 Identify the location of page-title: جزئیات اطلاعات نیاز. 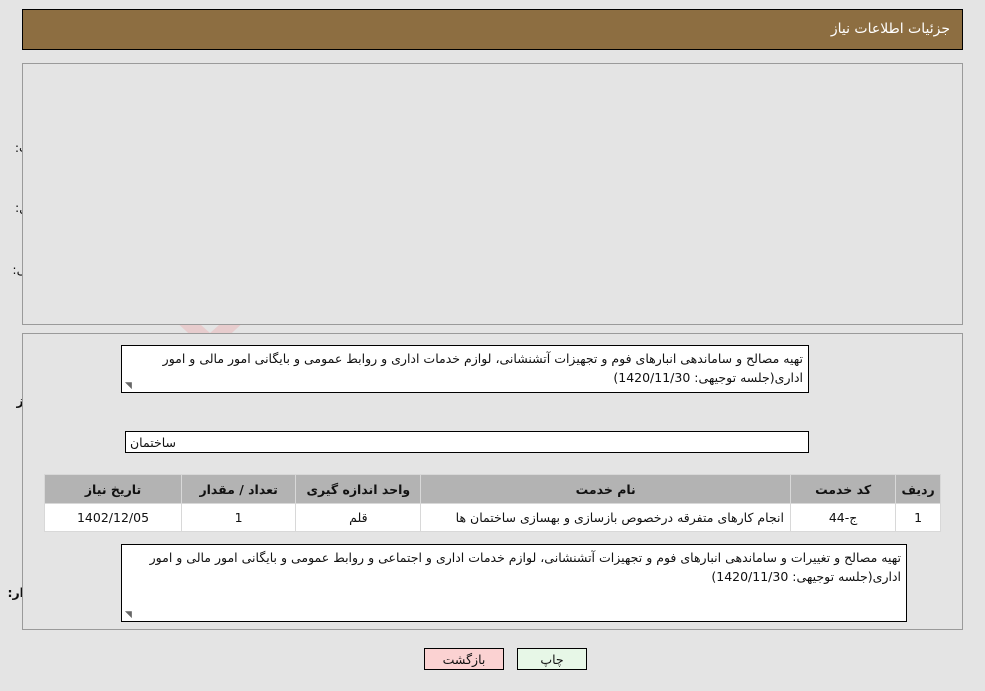
(890, 29).